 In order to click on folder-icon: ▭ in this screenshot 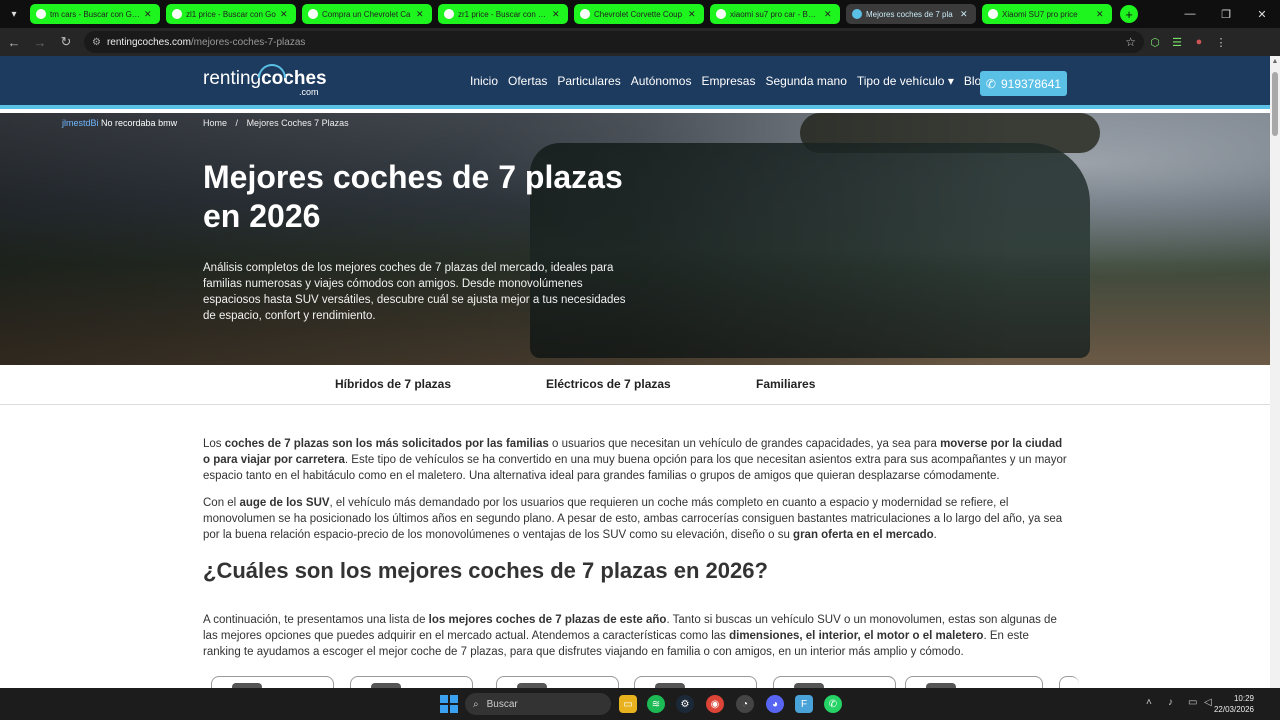, I will do `click(628, 704)`.